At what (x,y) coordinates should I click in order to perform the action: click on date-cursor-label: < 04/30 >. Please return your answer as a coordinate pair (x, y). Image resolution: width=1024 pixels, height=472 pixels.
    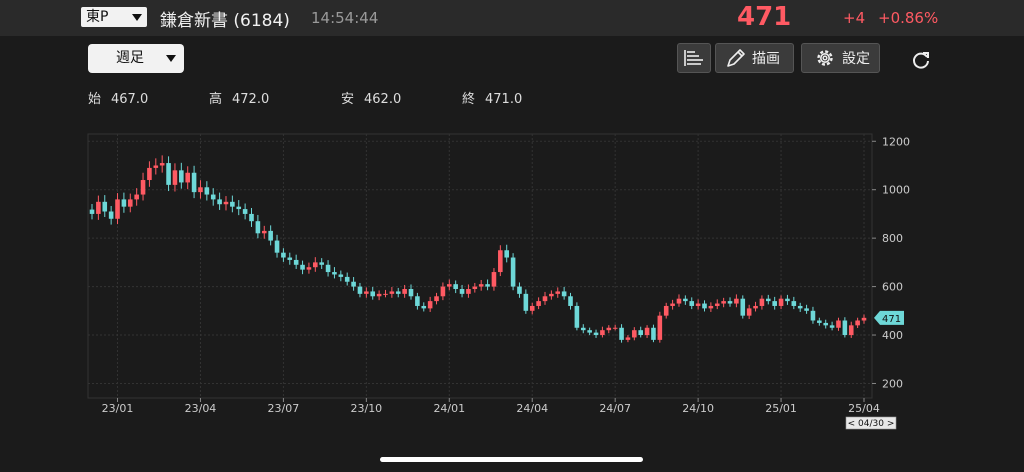
    Looking at the image, I should click on (871, 424).